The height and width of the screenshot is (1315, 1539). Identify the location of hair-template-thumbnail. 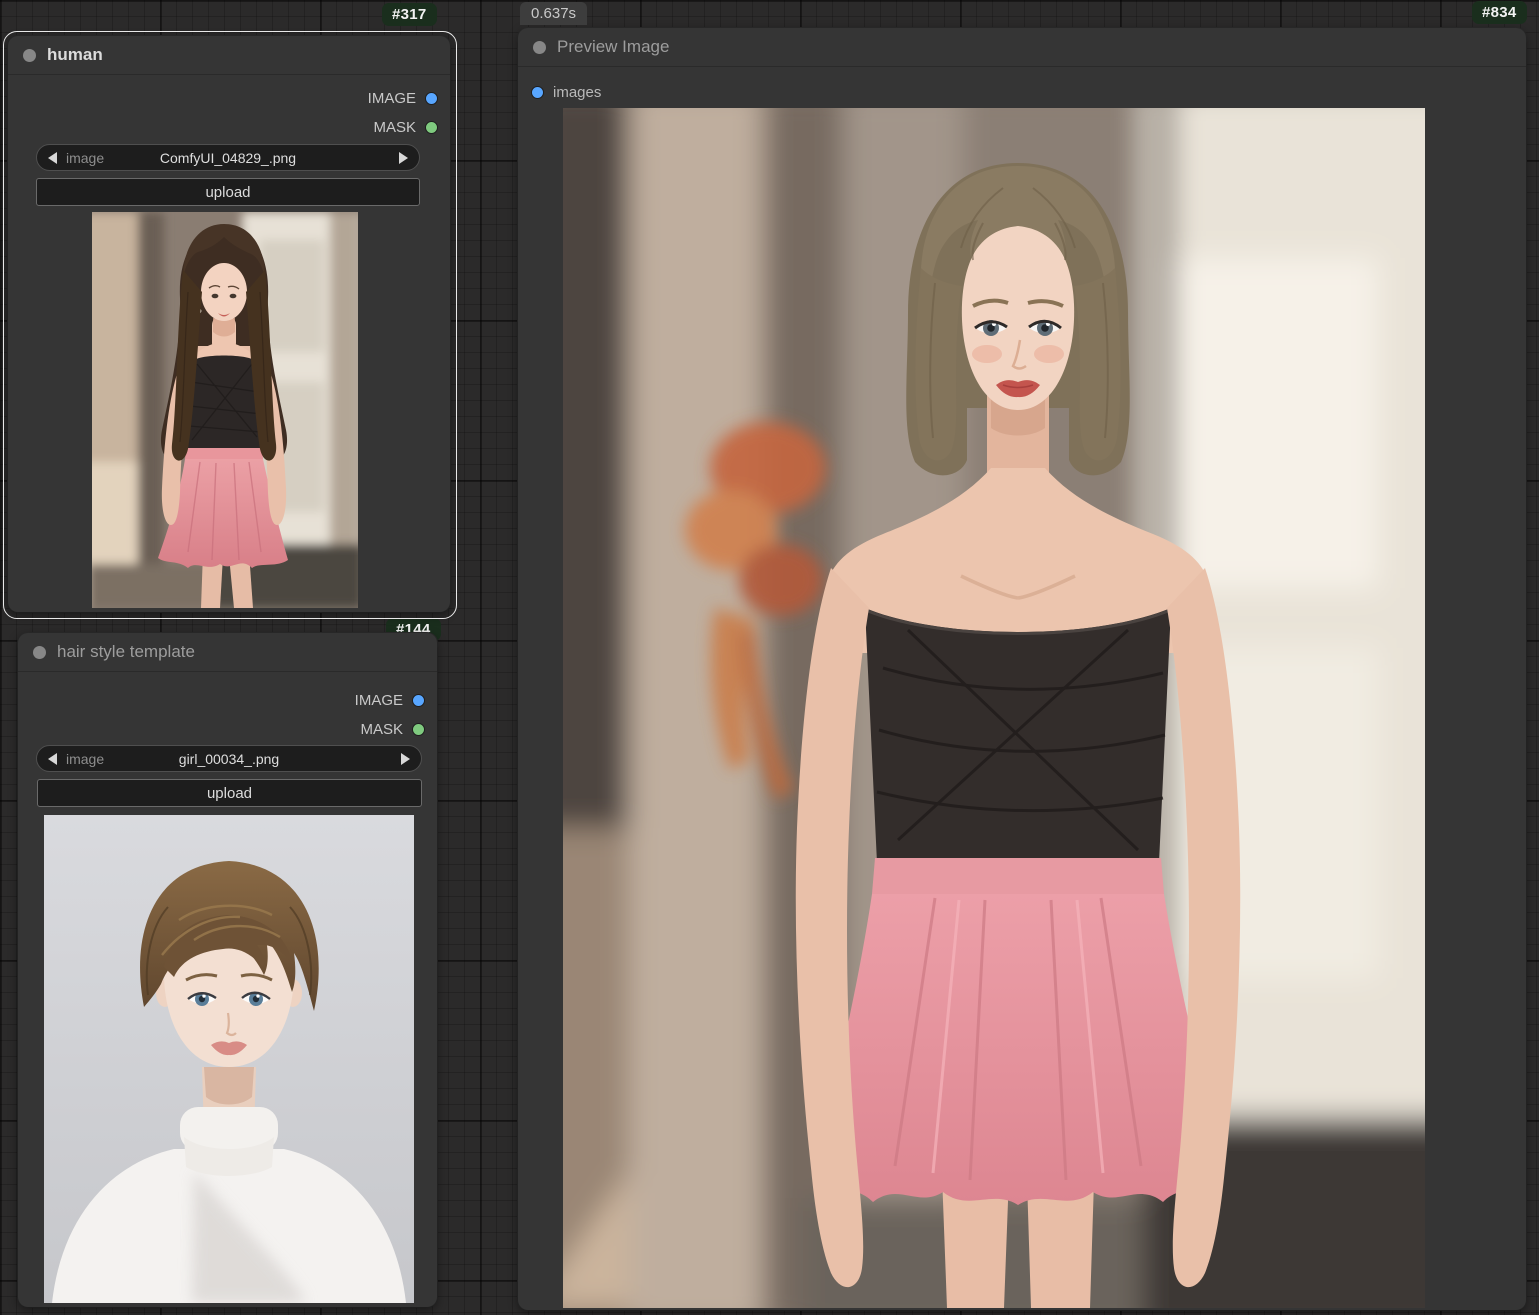
(229, 1059).